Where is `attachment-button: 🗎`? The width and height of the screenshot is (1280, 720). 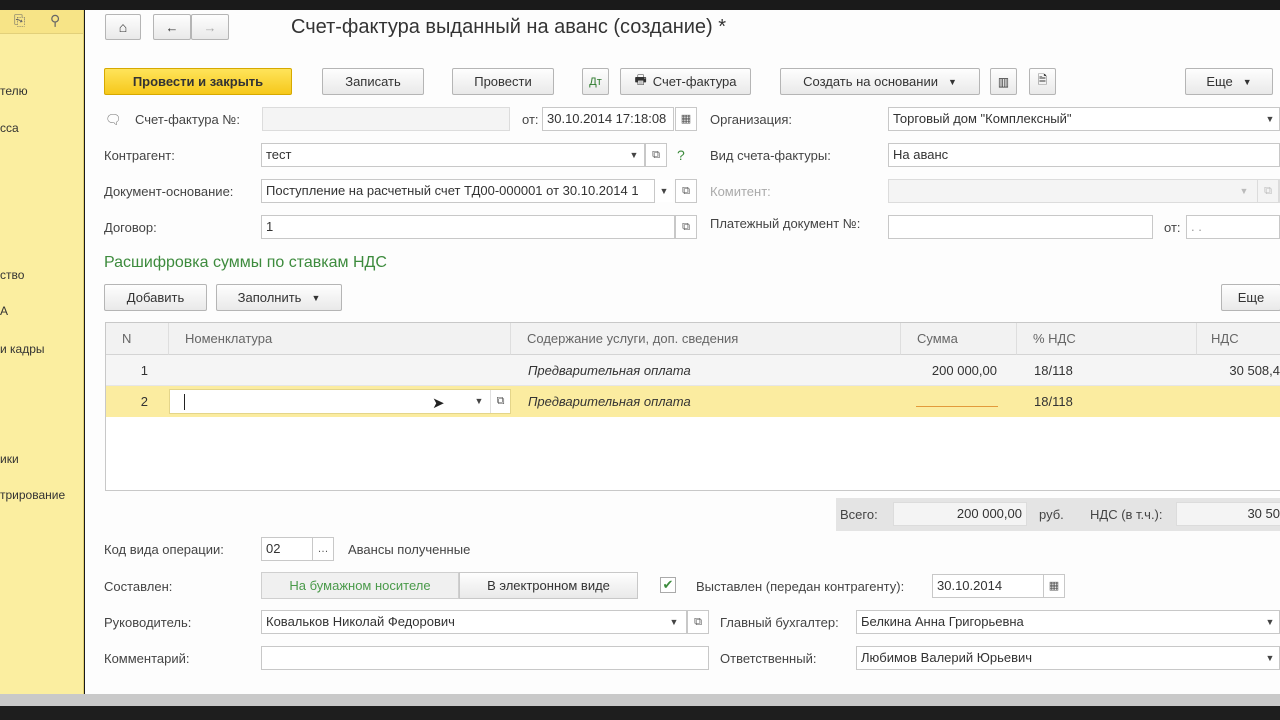
attachment-button: 🗎 is located at coordinates (1042, 81).